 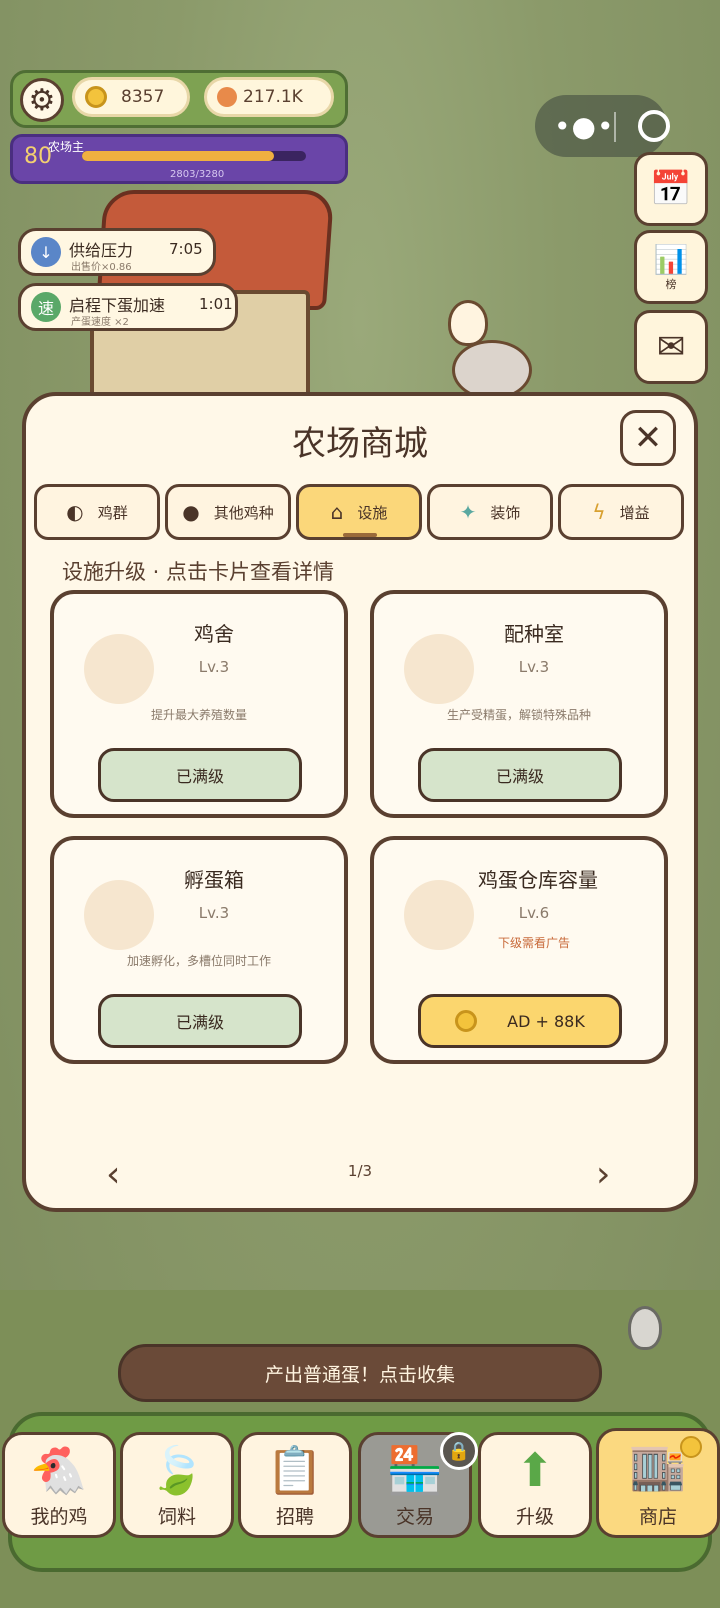 What do you see at coordinates (538, 880) in the screenshot?
I see `card-title: 鸡蛋仓库容量` at bounding box center [538, 880].